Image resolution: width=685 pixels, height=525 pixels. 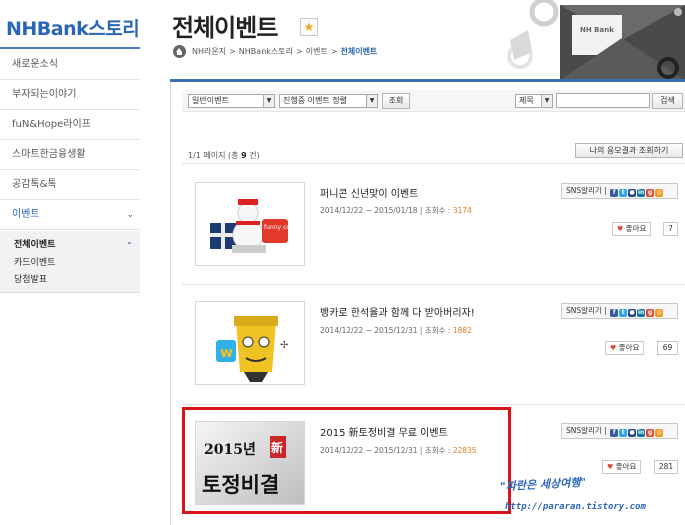 What do you see at coordinates (629, 150) in the screenshot?
I see `my-entries-button: 나의 응모결과 조회하기` at bounding box center [629, 150].